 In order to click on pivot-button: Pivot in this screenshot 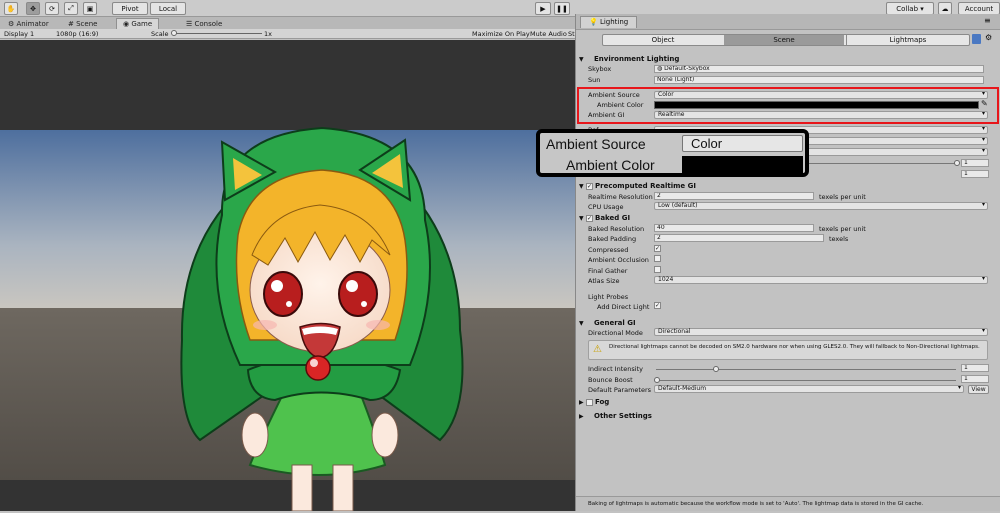, I will do `click(130, 8)`.